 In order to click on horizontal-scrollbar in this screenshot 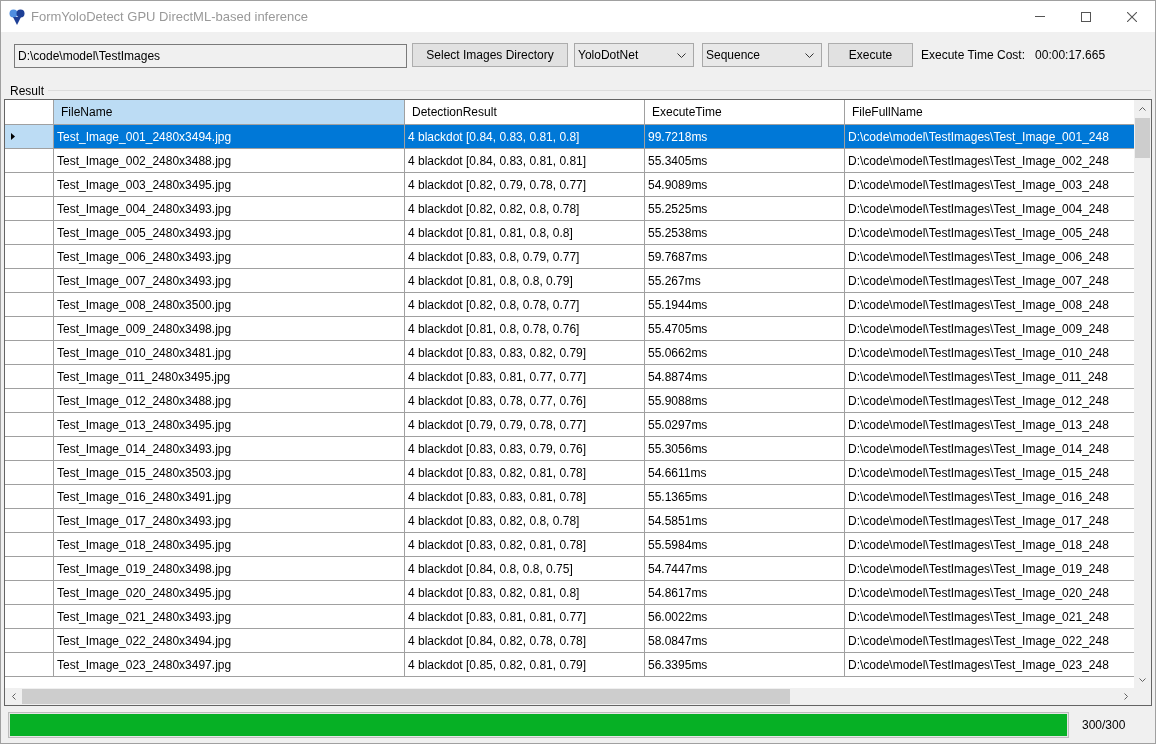, I will do `click(569, 696)`.